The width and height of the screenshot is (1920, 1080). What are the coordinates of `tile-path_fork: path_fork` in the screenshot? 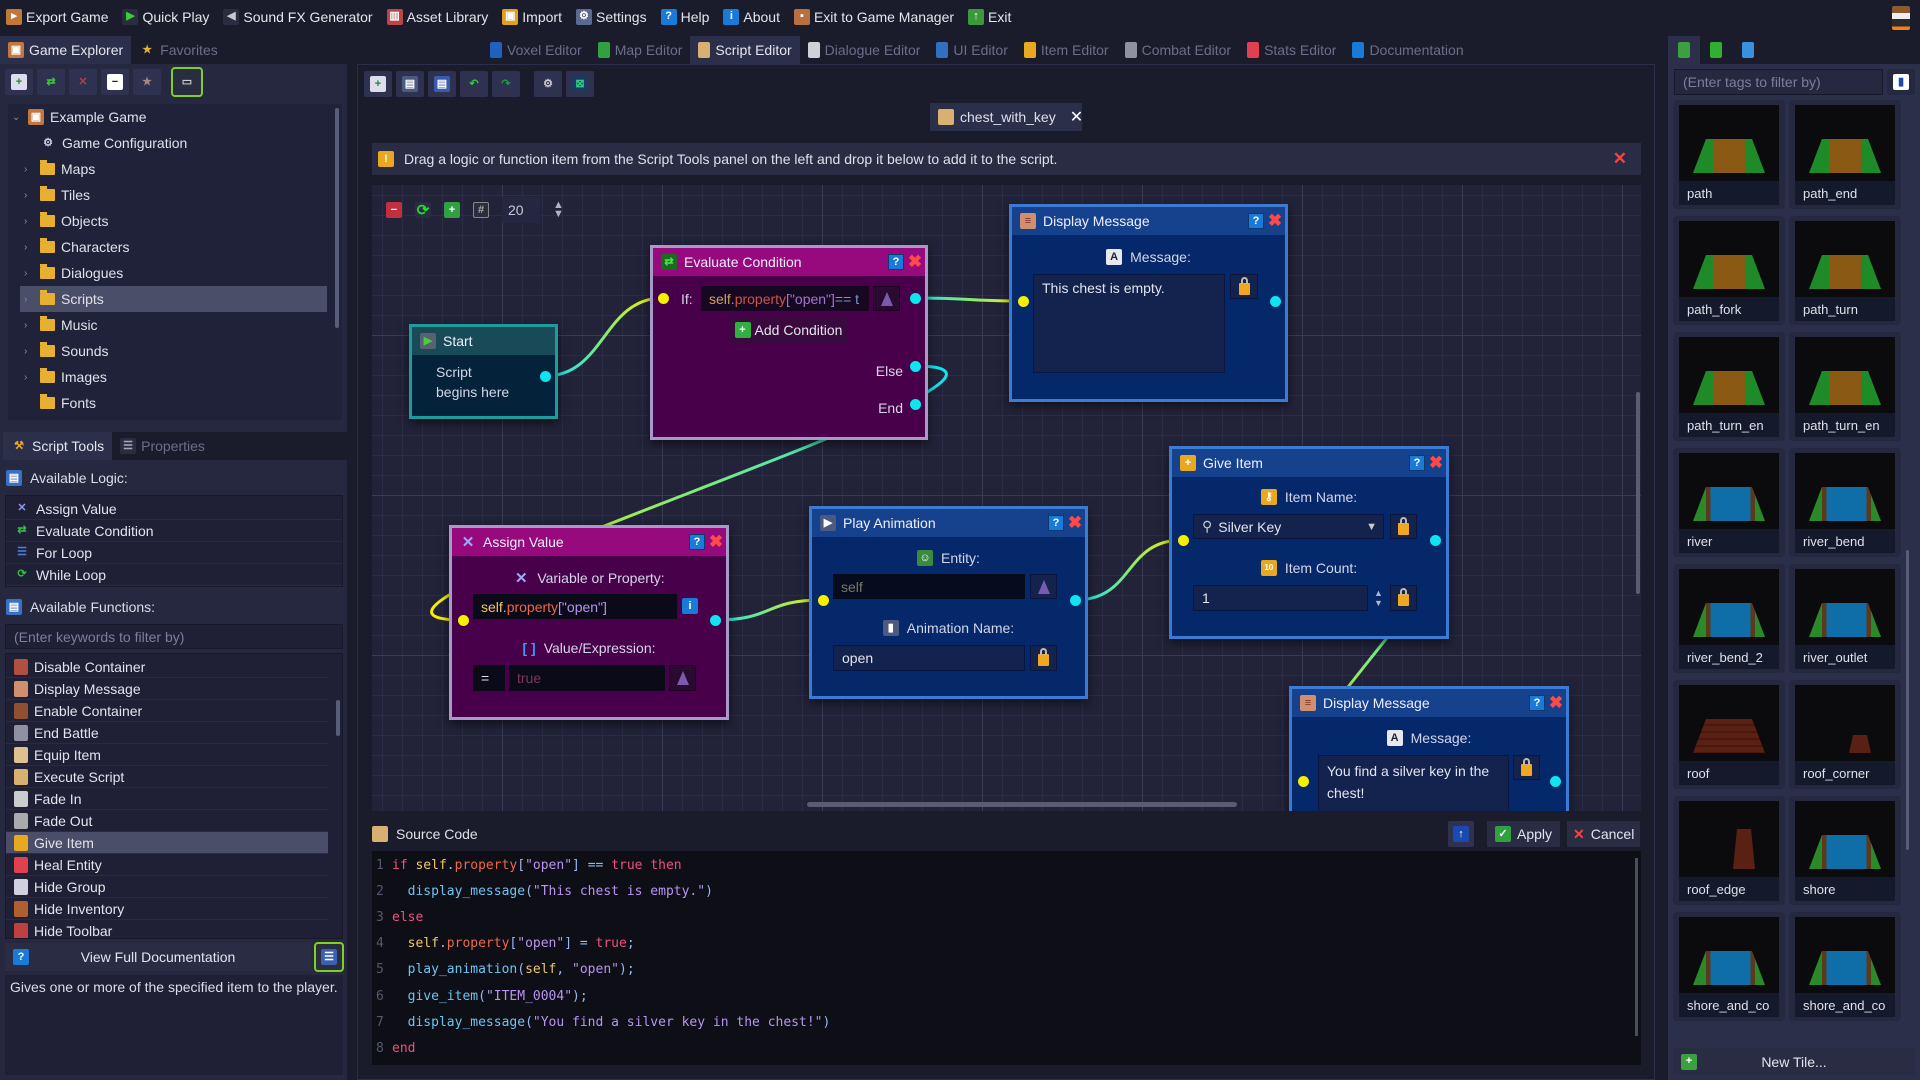 It's located at (1729, 270).